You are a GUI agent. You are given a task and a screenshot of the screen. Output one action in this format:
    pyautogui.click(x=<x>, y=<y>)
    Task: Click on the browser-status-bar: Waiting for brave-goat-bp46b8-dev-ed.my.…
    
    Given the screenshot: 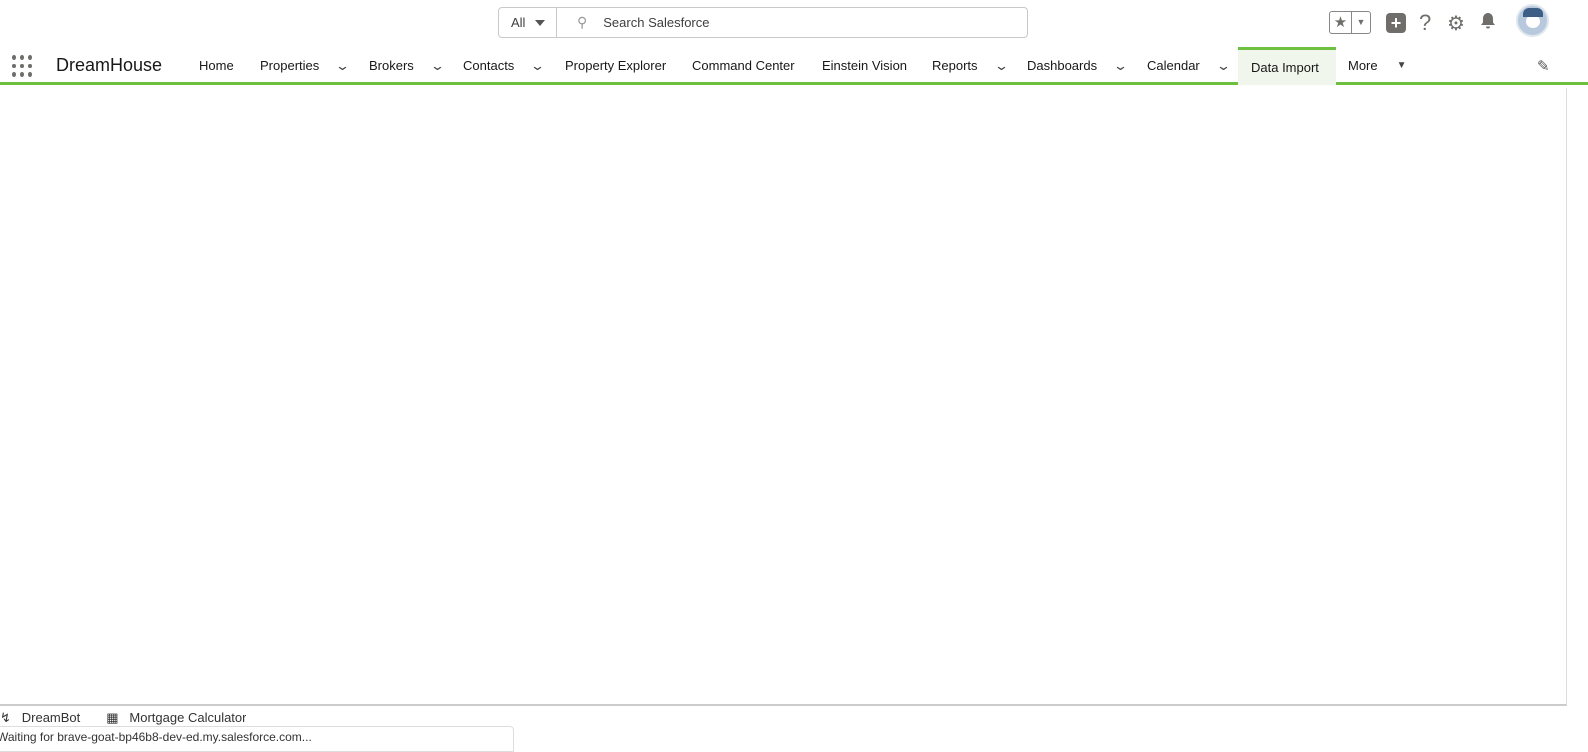 What is the action you would take?
    pyautogui.click(x=257, y=739)
    